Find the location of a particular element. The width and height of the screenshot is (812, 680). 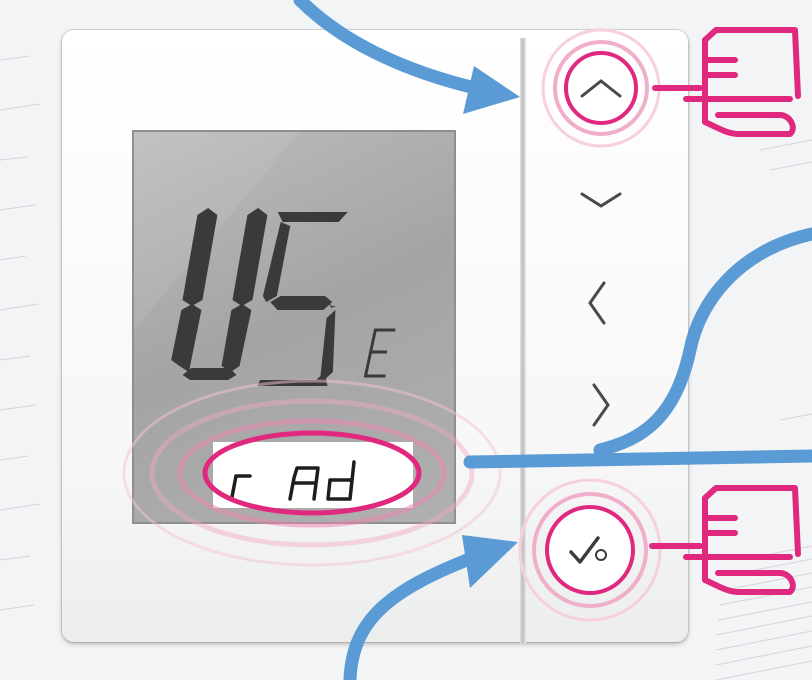

up-button is located at coordinates (601, 88).